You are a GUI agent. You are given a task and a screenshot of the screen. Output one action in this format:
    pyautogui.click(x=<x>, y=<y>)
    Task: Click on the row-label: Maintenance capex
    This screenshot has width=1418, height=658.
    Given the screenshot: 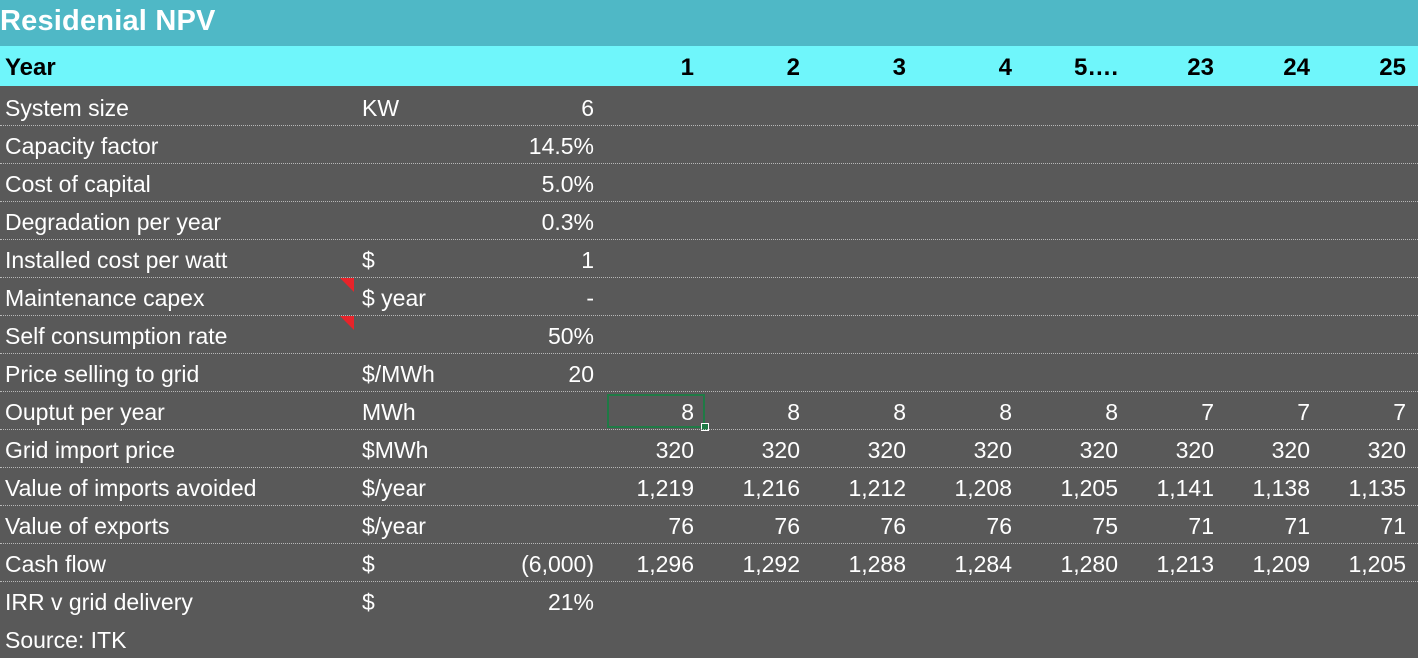 What is the action you would take?
    pyautogui.click(x=104, y=298)
    